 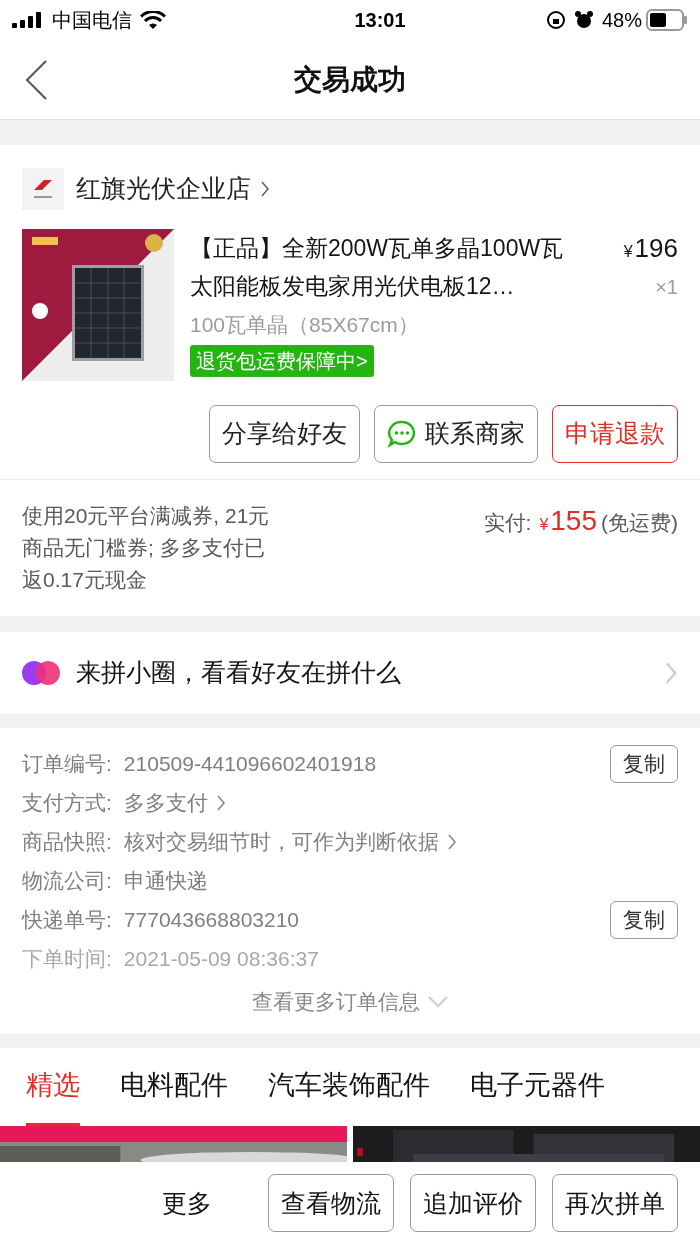 I want to click on page-title: 交易成功, so click(x=350, y=79).